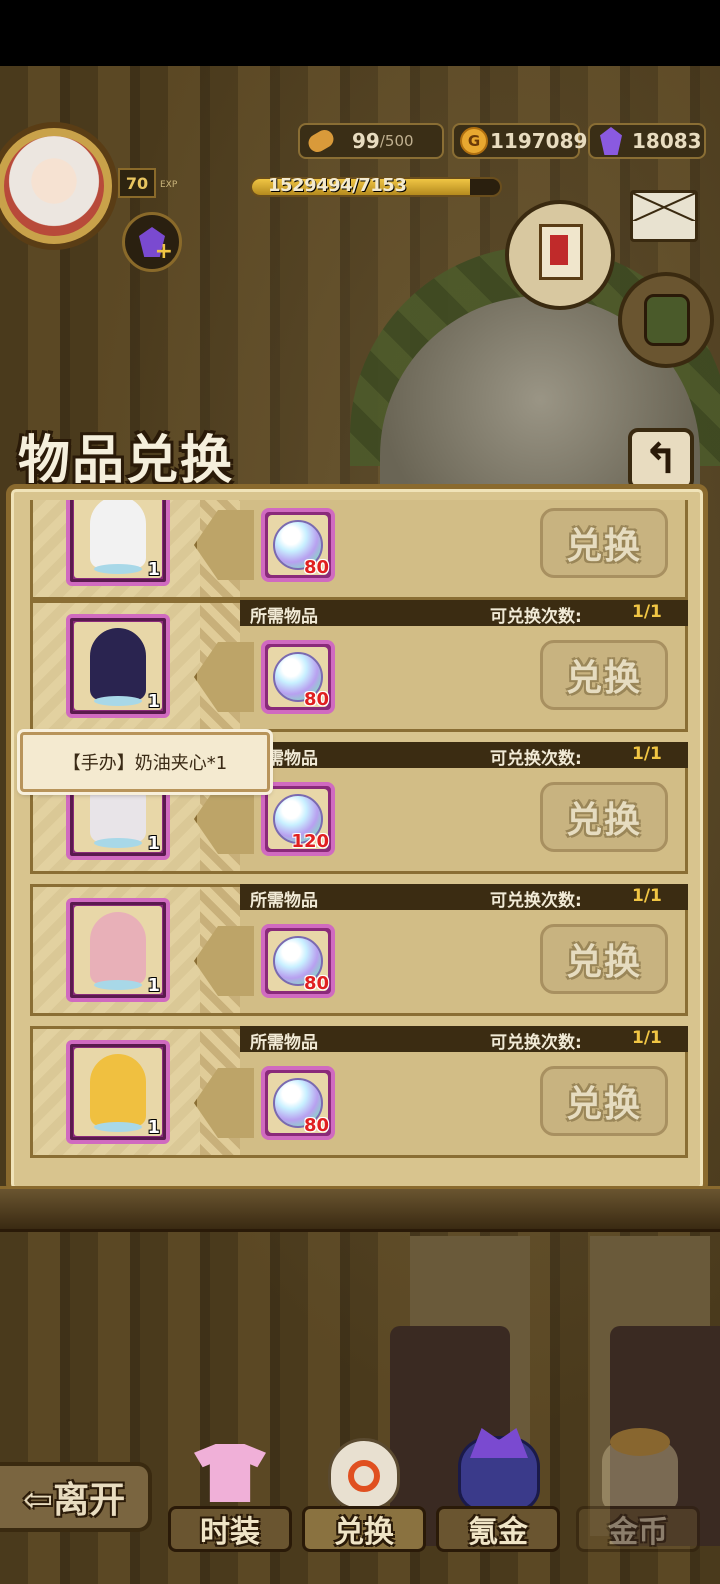  I want to click on bread-icon, so click(321, 141).